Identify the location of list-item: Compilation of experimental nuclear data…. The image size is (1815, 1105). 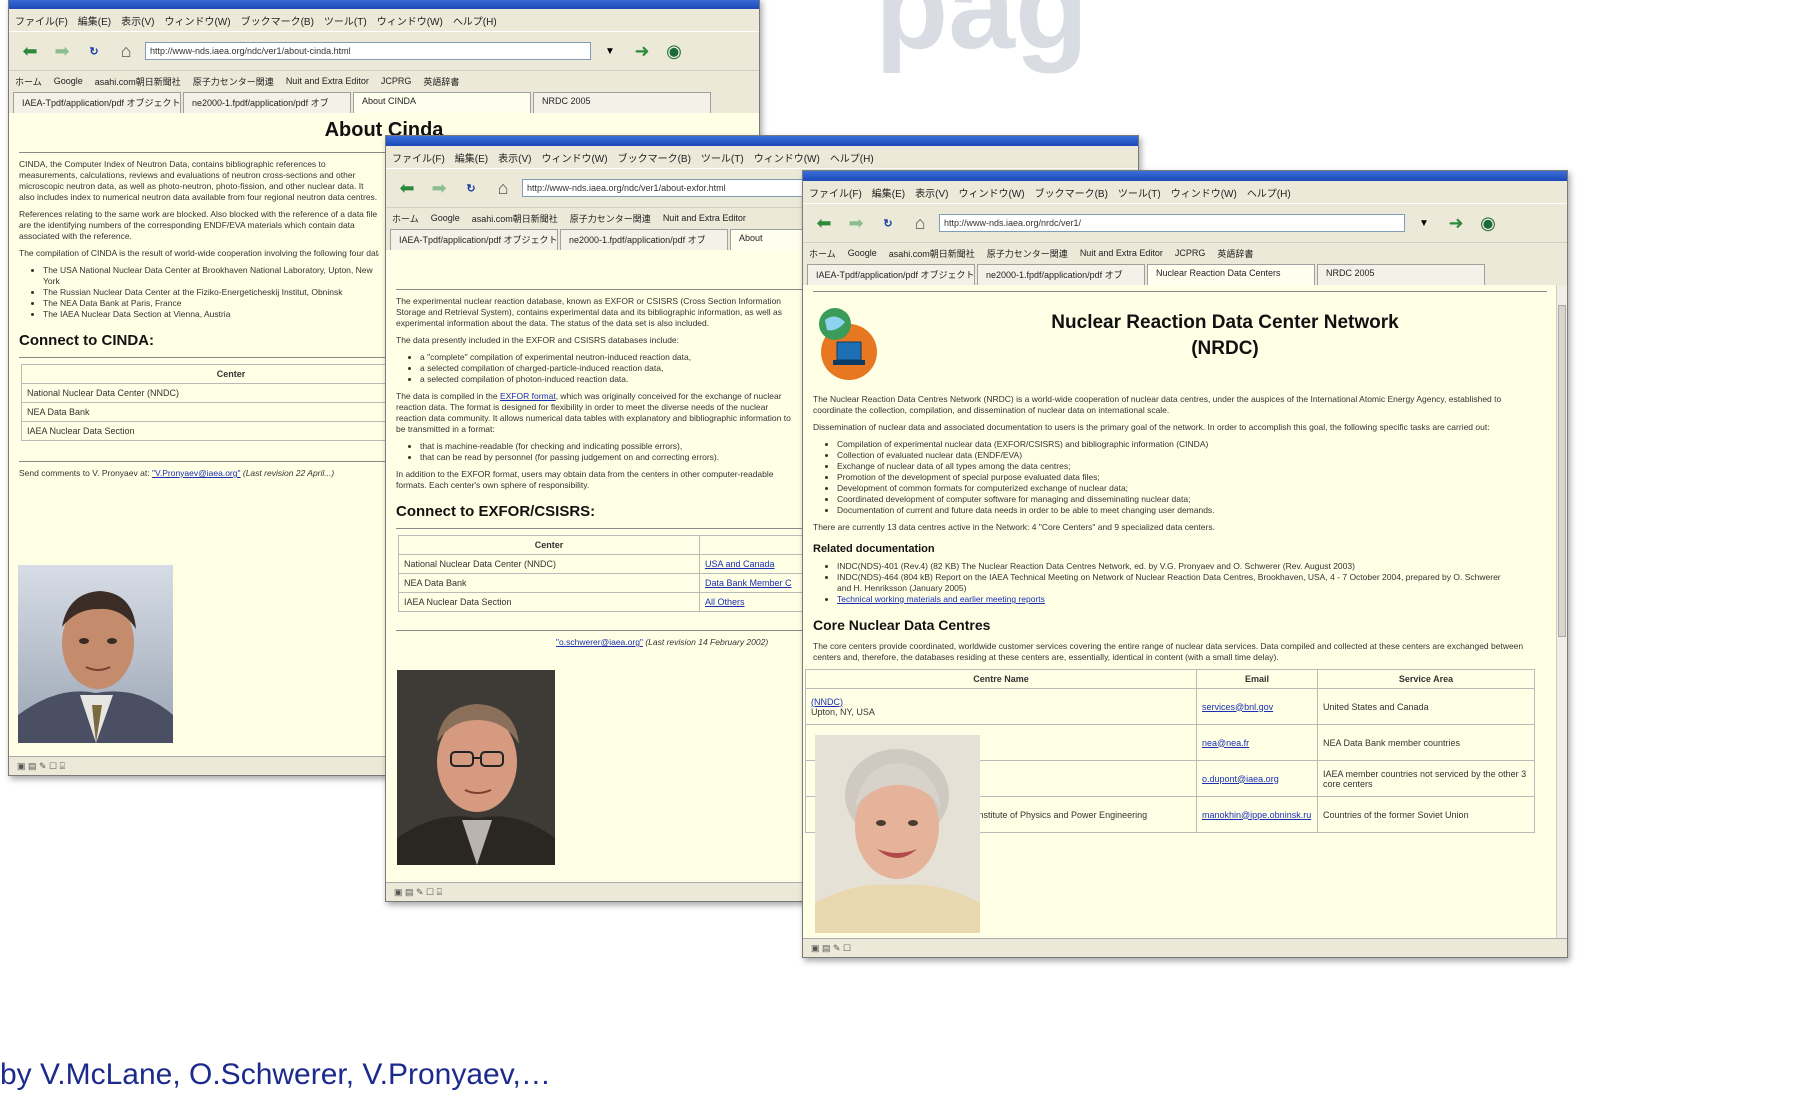
(1177, 444).